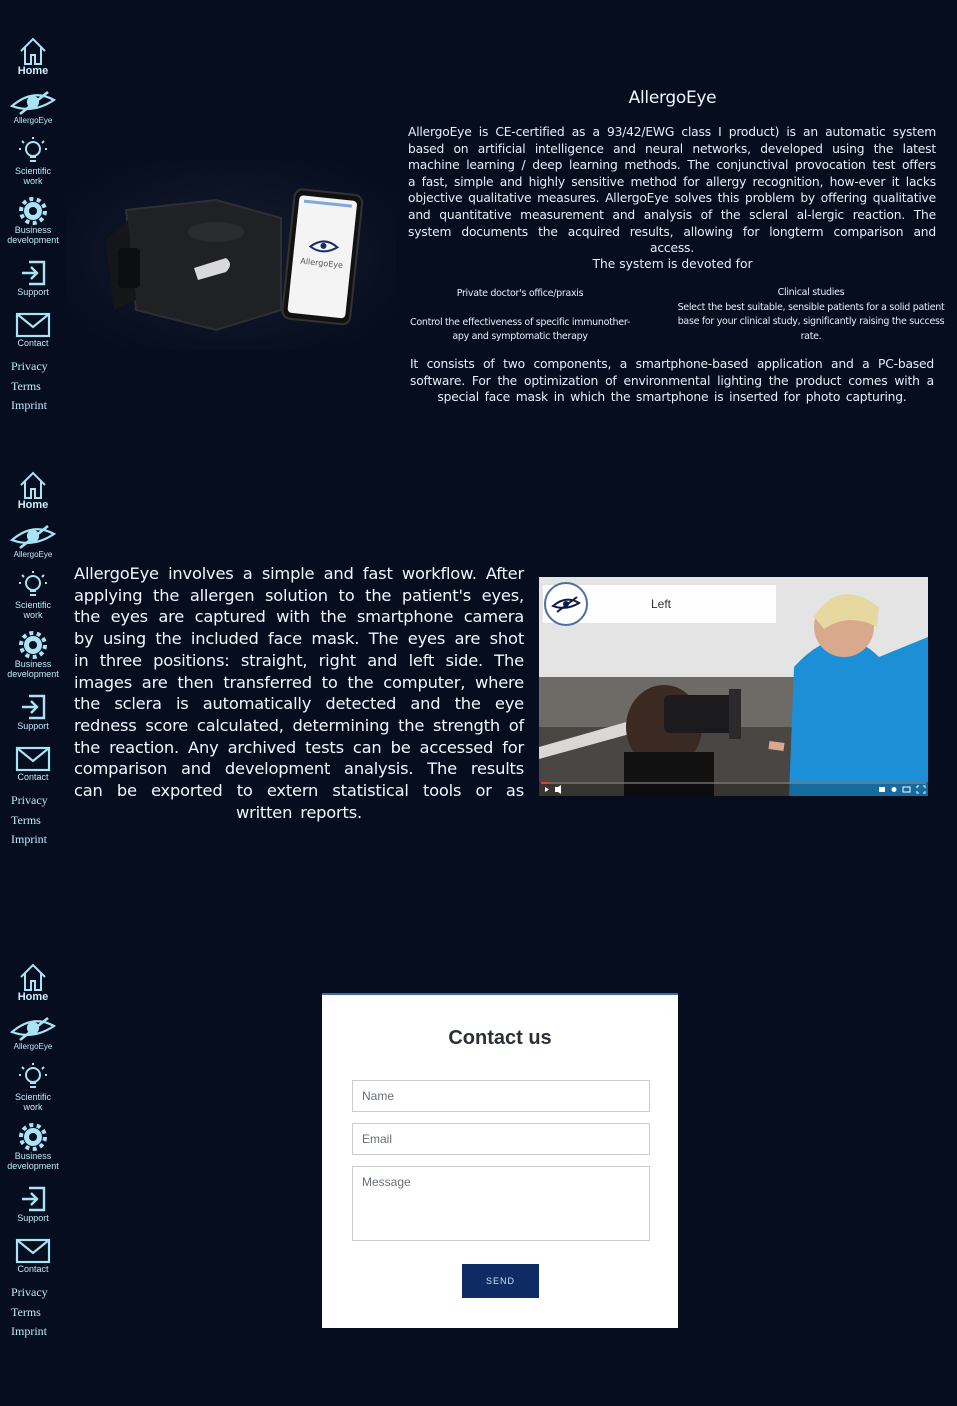 The width and height of the screenshot is (957, 1406). I want to click on captions-icon, so click(882, 789).